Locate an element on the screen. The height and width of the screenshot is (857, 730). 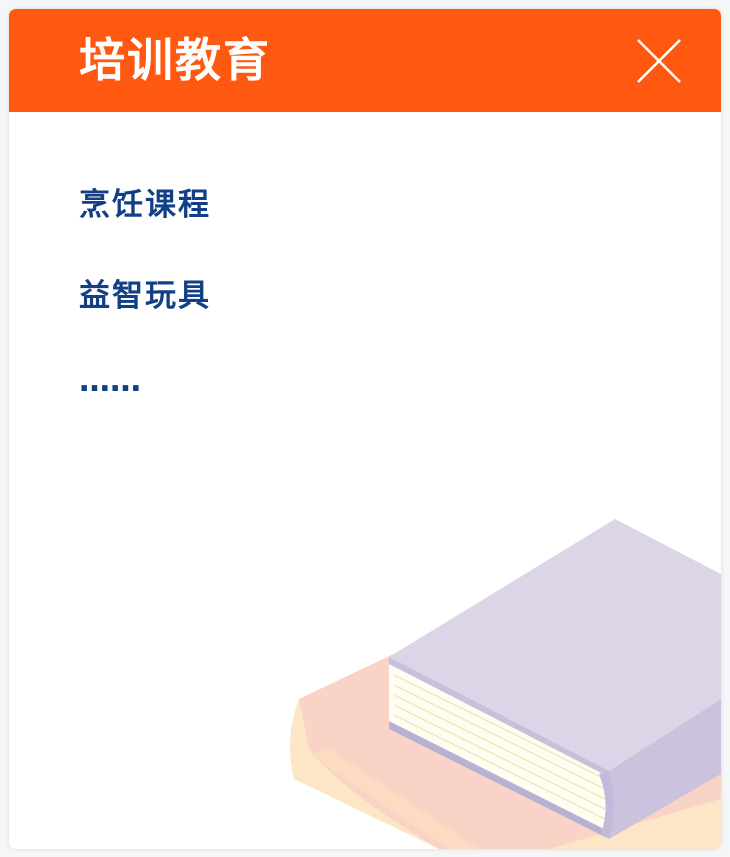
close-button is located at coordinates (659, 61).